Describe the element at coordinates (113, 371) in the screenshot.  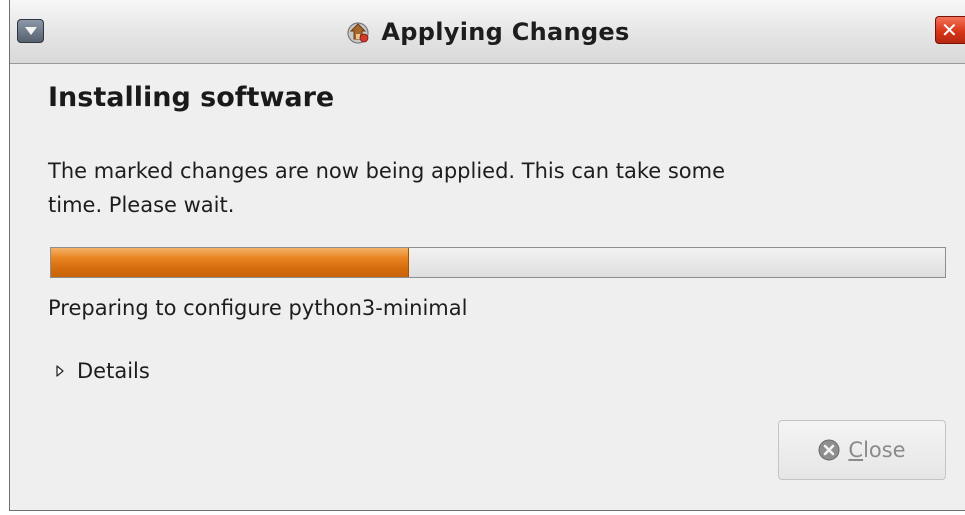
I see `details-label: Details` at that location.